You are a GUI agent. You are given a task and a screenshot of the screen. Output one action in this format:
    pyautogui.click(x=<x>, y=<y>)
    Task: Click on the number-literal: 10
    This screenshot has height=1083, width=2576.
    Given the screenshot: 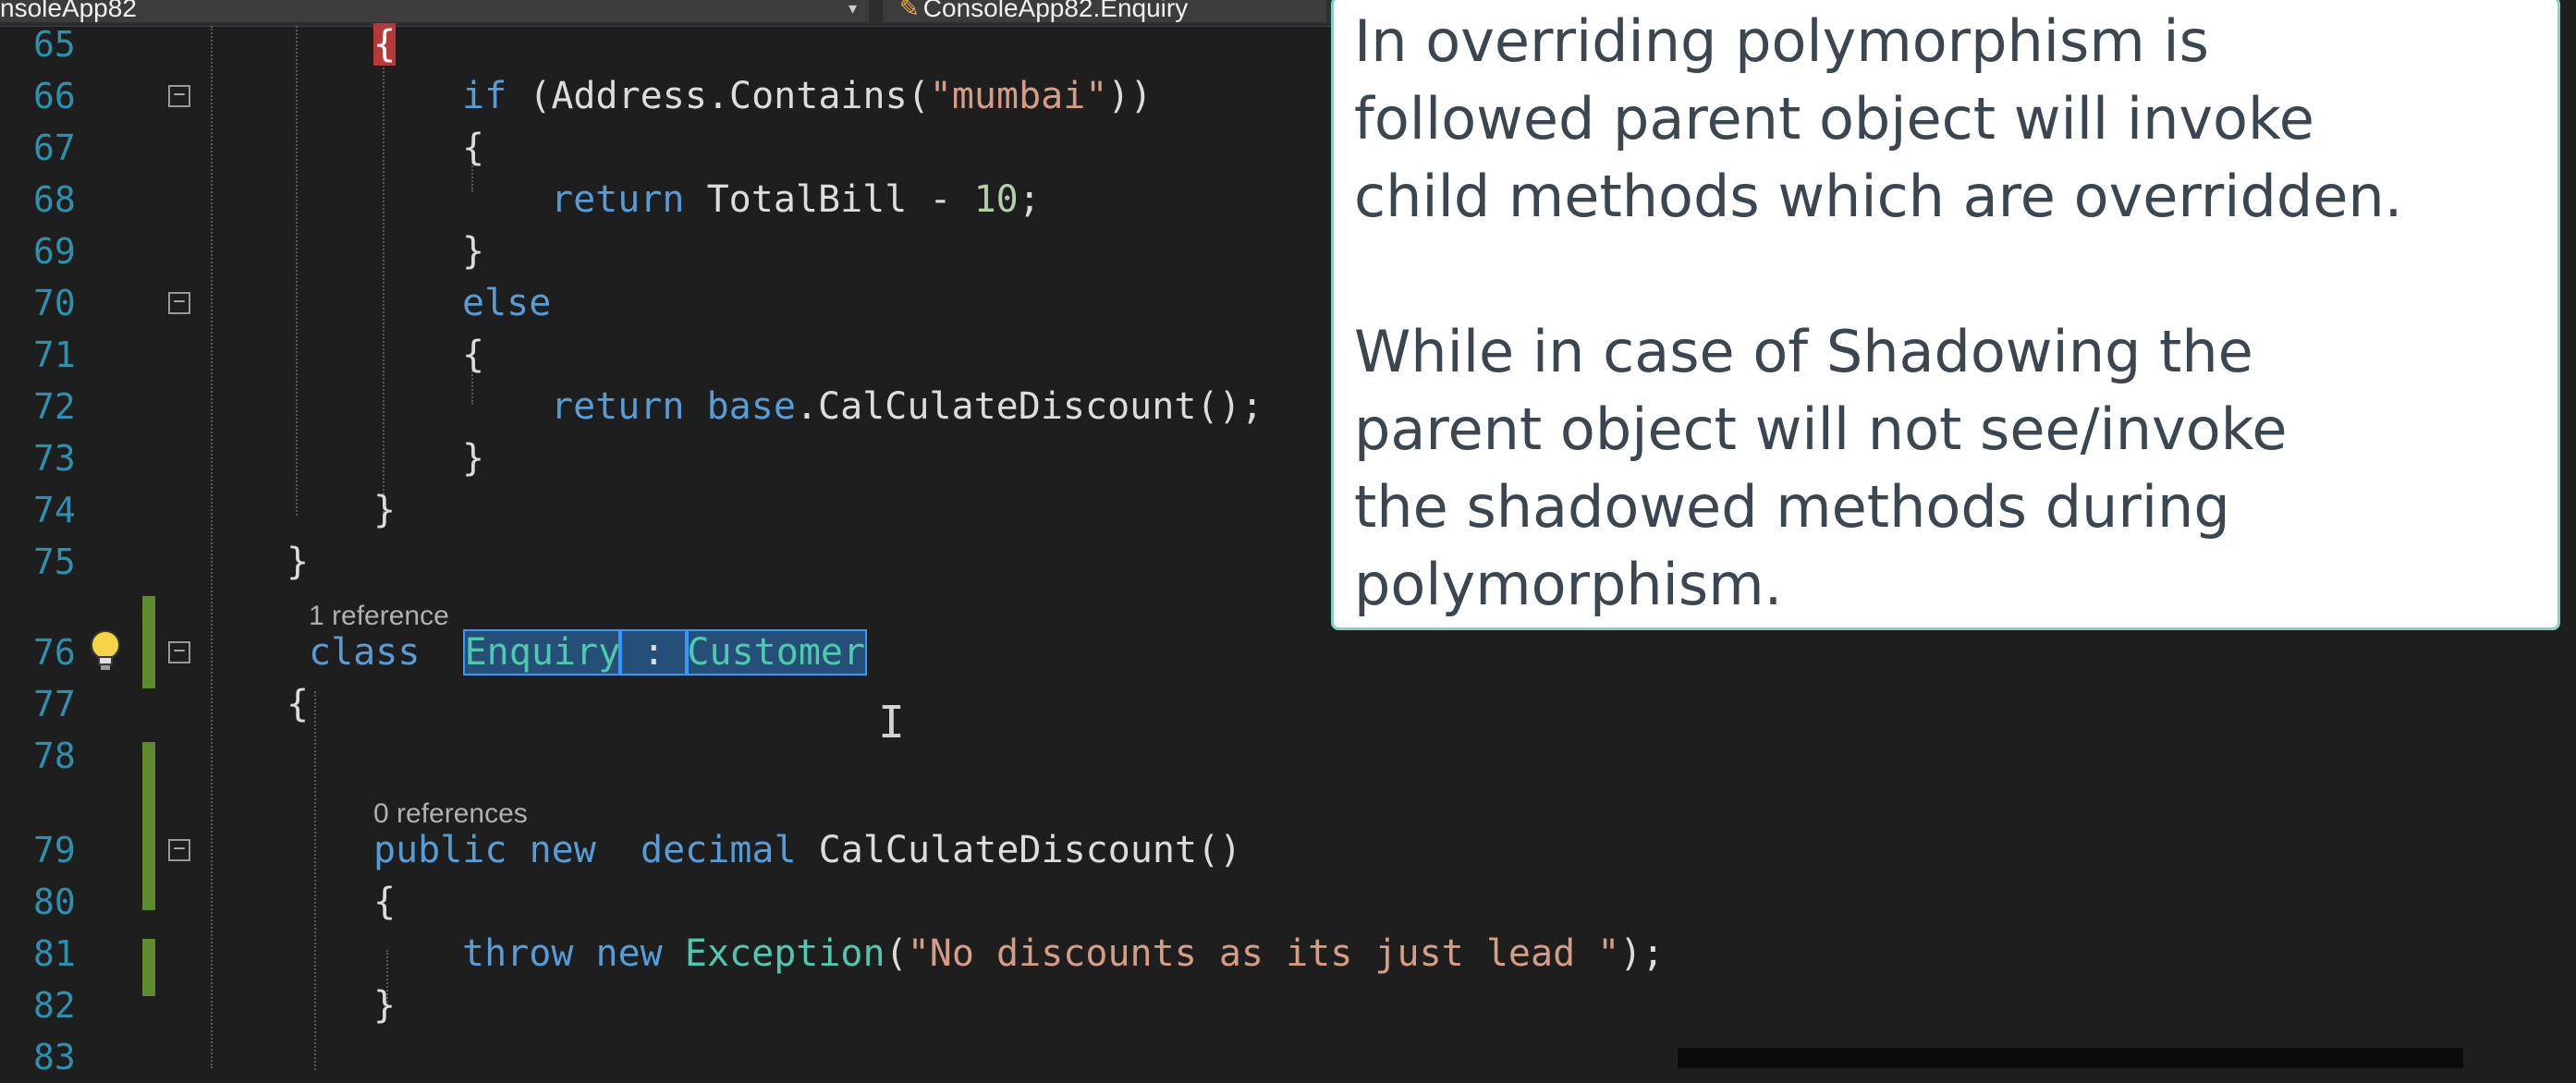 What is the action you would take?
    pyautogui.click(x=996, y=200)
    